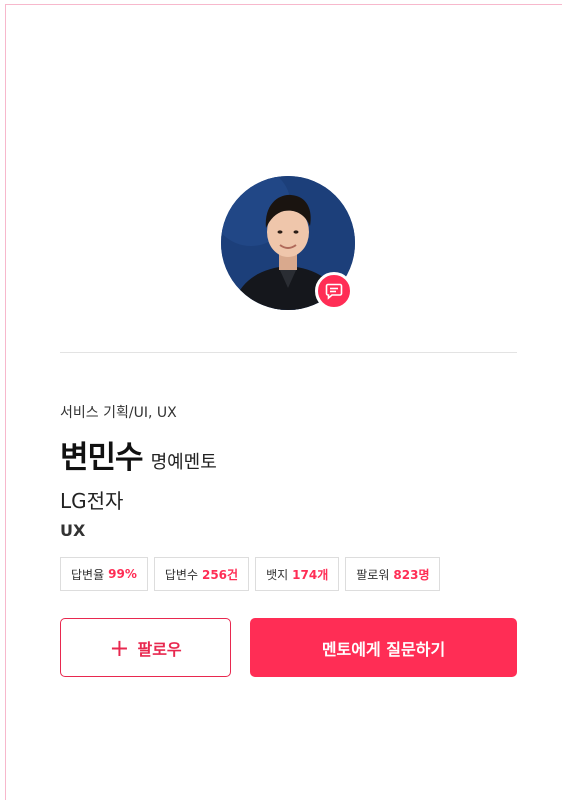  I want to click on stat-value: 174개, so click(310, 574).